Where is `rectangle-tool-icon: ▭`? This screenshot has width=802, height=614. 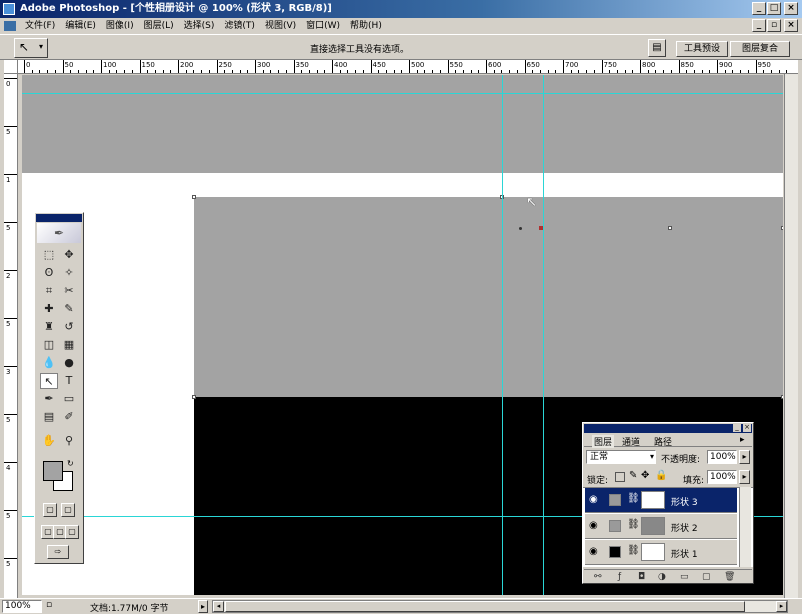 rectangle-tool-icon: ▭ is located at coordinates (69, 399).